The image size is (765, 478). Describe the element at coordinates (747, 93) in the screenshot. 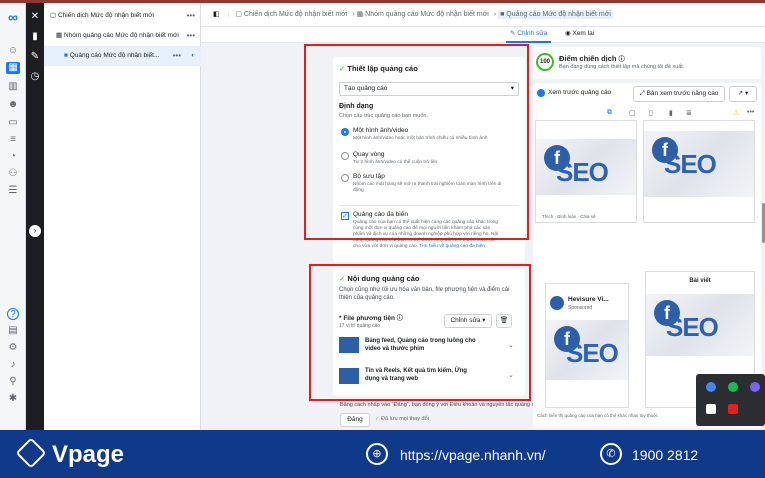

I see `chevron-down-icon: ▾` at that location.